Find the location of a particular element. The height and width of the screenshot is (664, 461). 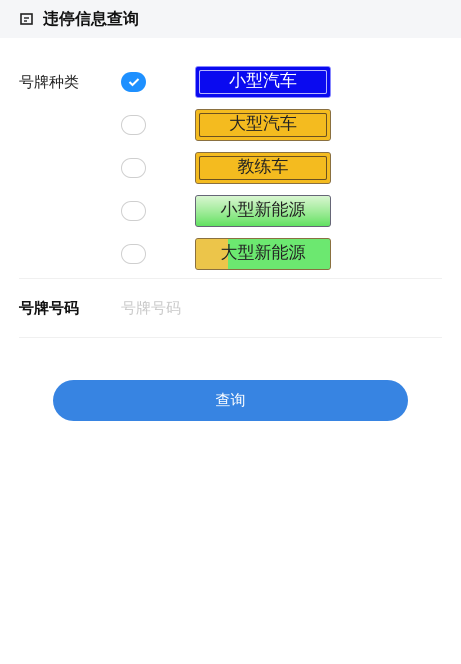

license-plate: 小型汽车 is located at coordinates (263, 82).